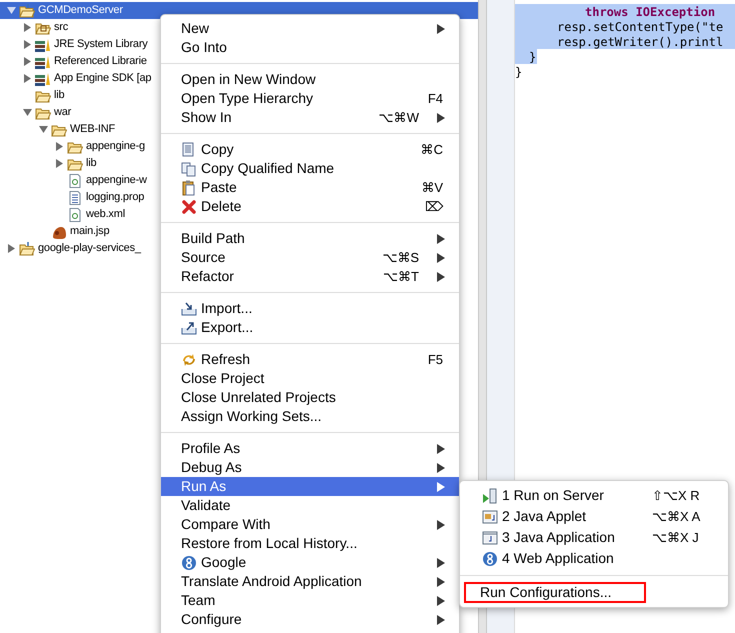  What do you see at coordinates (80, 10) in the screenshot?
I see `tree-item-label: GCMDemoServer` at bounding box center [80, 10].